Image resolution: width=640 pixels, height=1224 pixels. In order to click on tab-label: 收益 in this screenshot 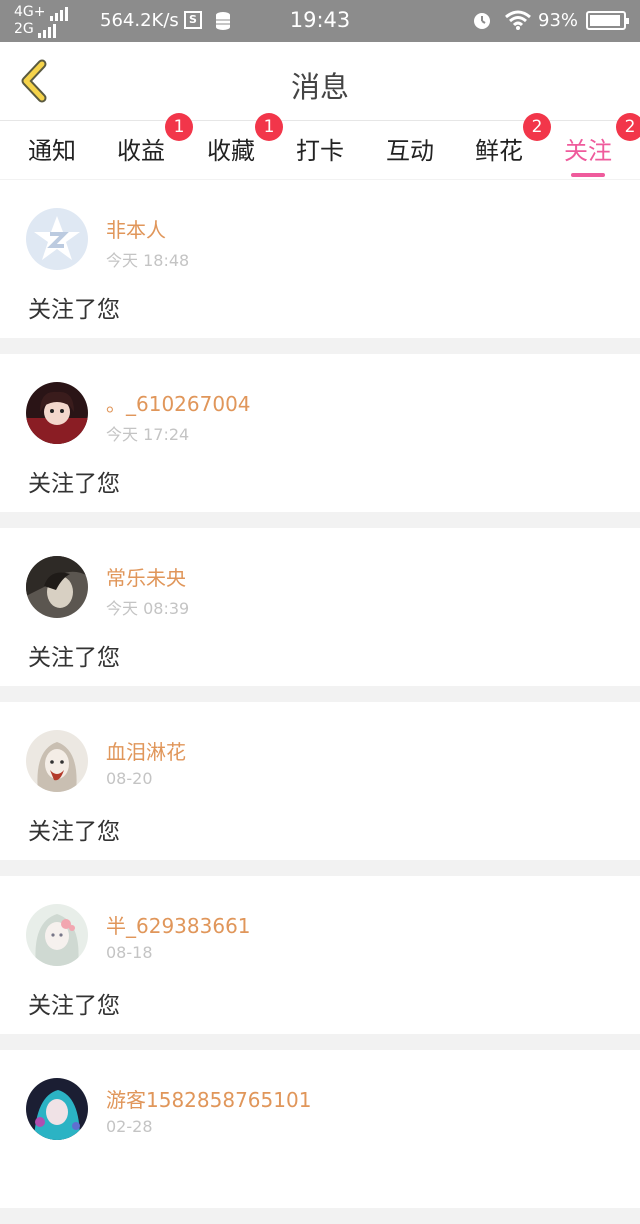, I will do `click(141, 151)`.